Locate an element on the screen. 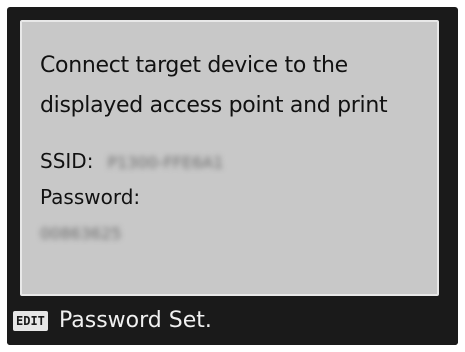 This screenshot has height=352, width=465. password-label: Password: is located at coordinates (90, 197).